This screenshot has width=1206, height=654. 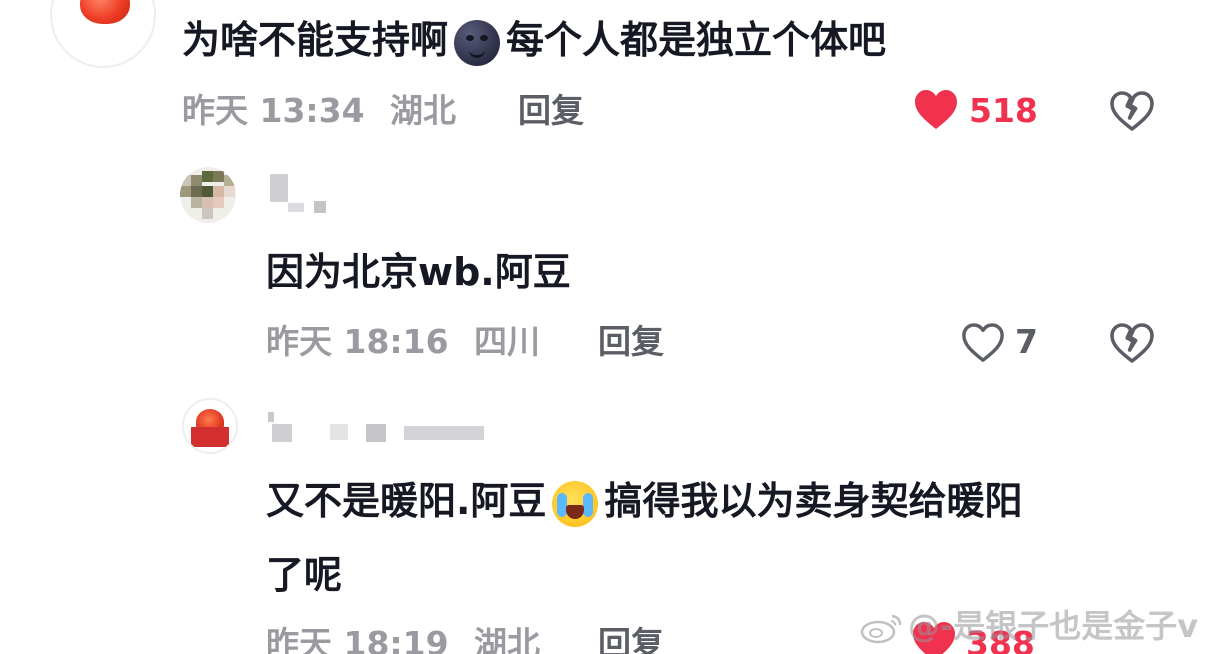 I want to click on heart-outline-icon, so click(x=983, y=342).